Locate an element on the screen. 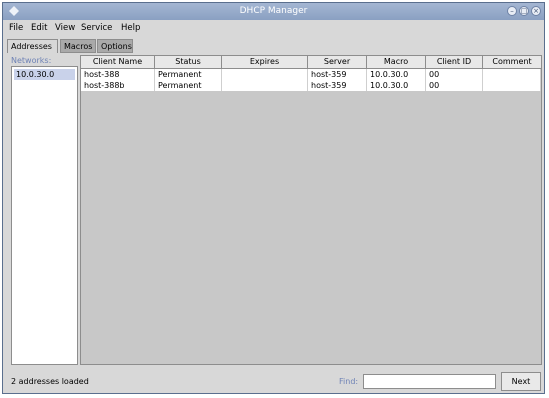  cell-client-name: host-388 is located at coordinates (118, 74).